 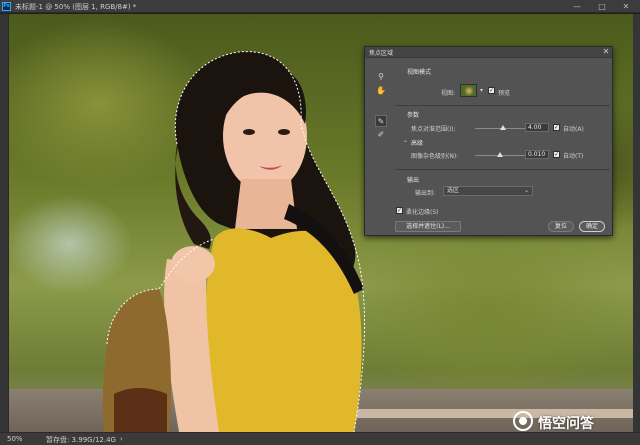 What do you see at coordinates (488, 52) in the screenshot?
I see `dialog-title-bar: 焦点区域 ✕` at bounding box center [488, 52].